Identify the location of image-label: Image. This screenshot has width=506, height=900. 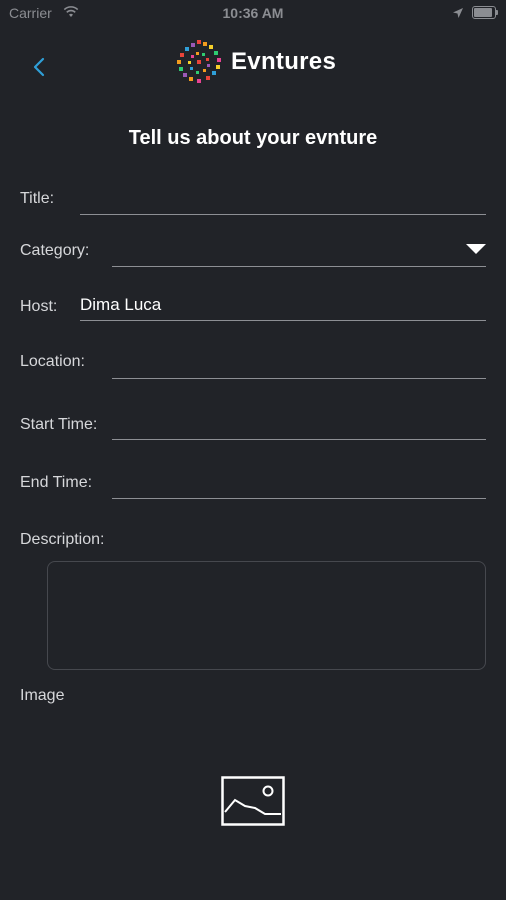
(42, 695).